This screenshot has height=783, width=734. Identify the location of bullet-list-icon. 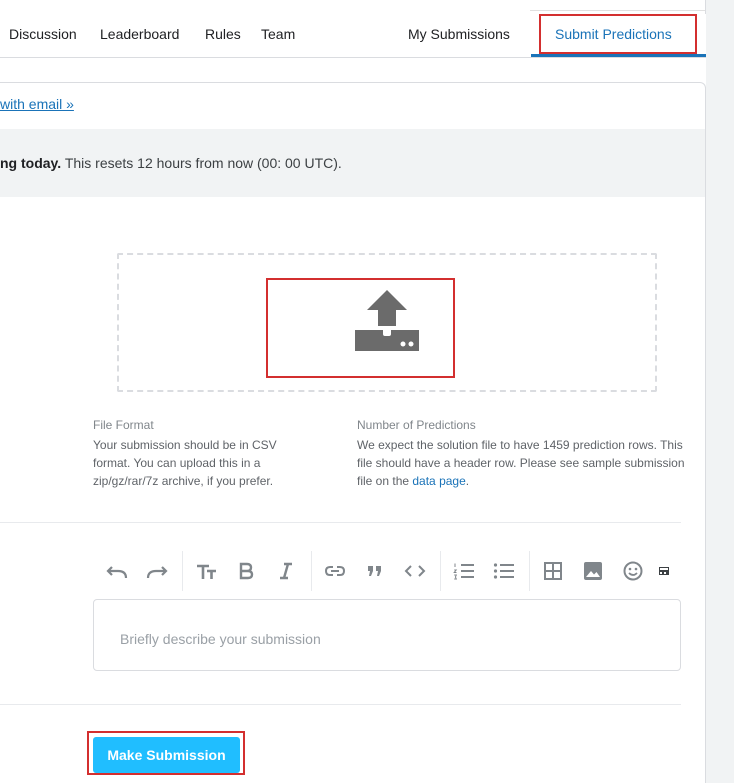
(504, 571).